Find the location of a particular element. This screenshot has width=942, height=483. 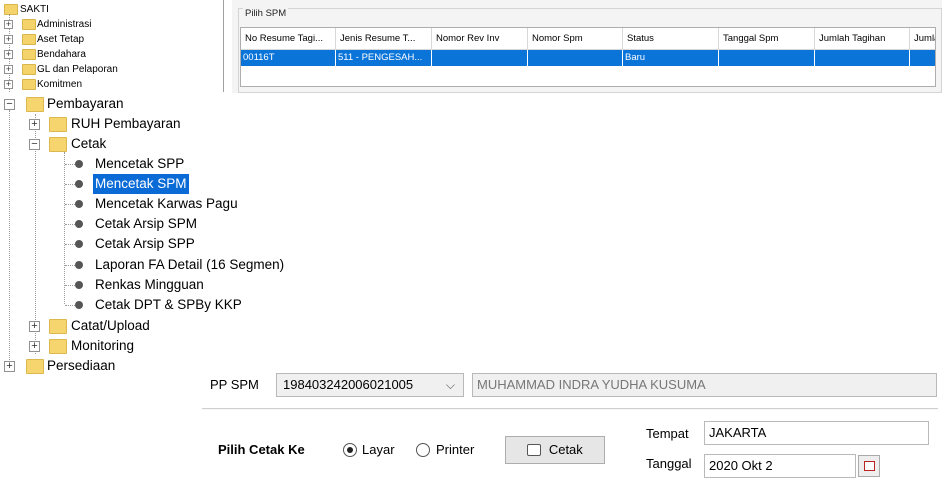

chevron-down-icon: ⌵ is located at coordinates (450, 385).